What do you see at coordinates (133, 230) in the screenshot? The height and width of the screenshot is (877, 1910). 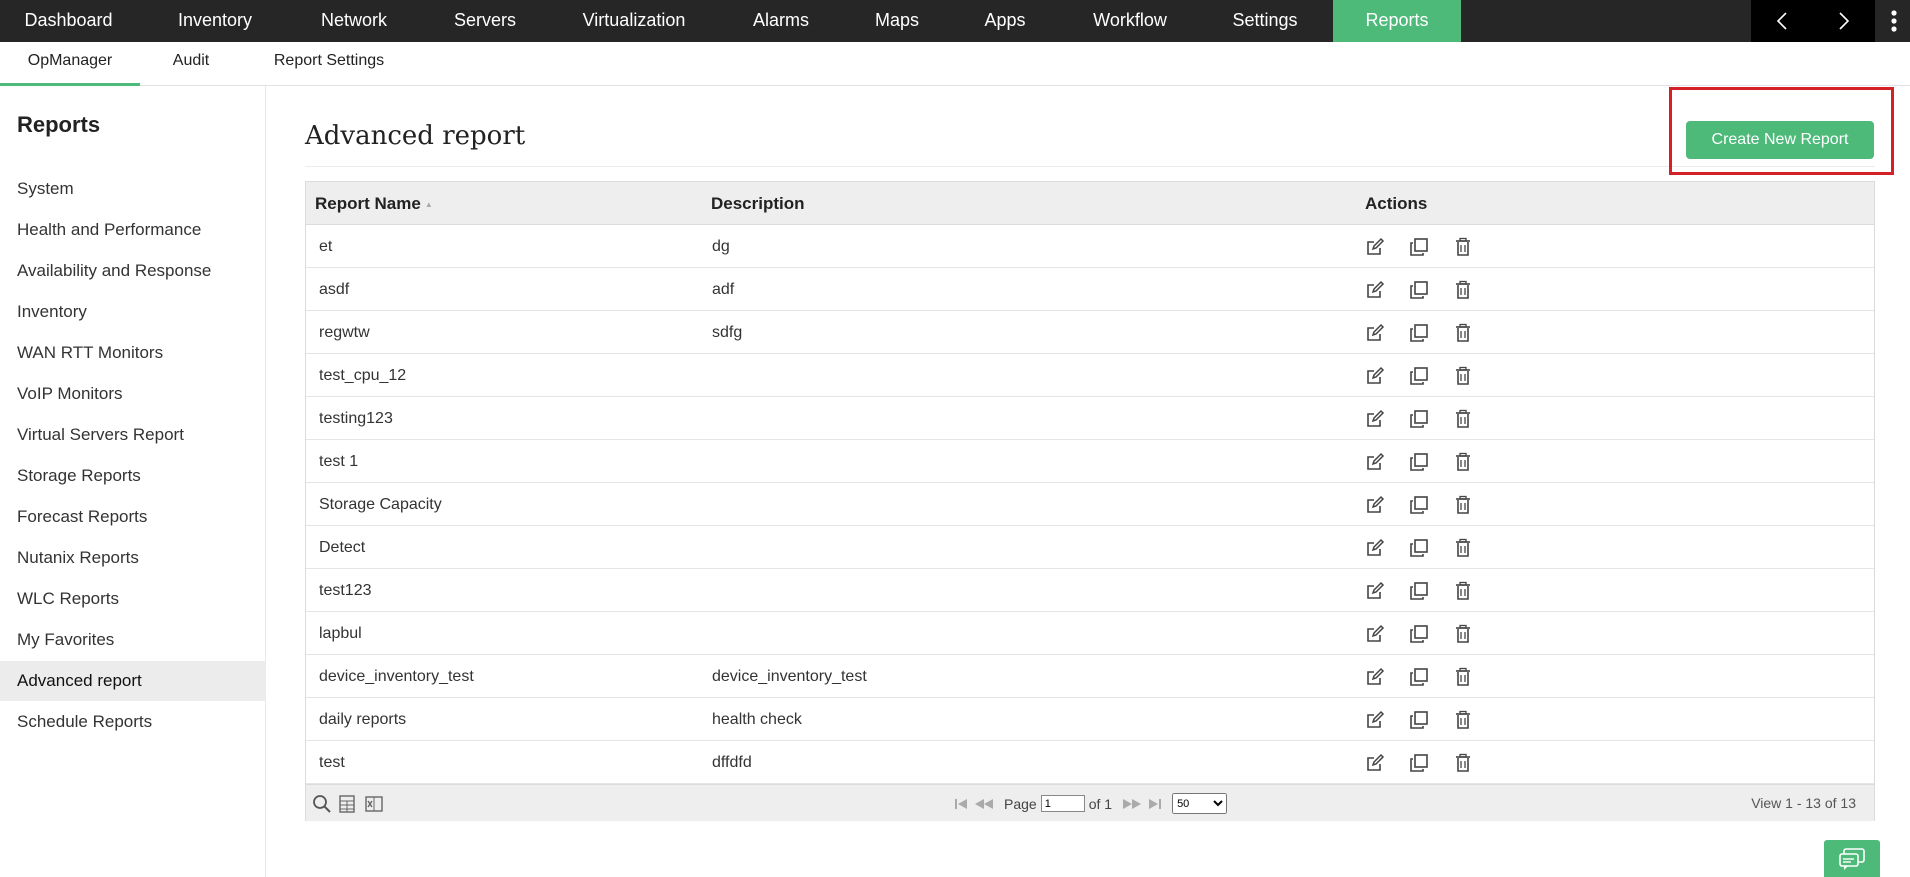 I see `sidebar-item-health-performance: Health and Performance` at bounding box center [133, 230].